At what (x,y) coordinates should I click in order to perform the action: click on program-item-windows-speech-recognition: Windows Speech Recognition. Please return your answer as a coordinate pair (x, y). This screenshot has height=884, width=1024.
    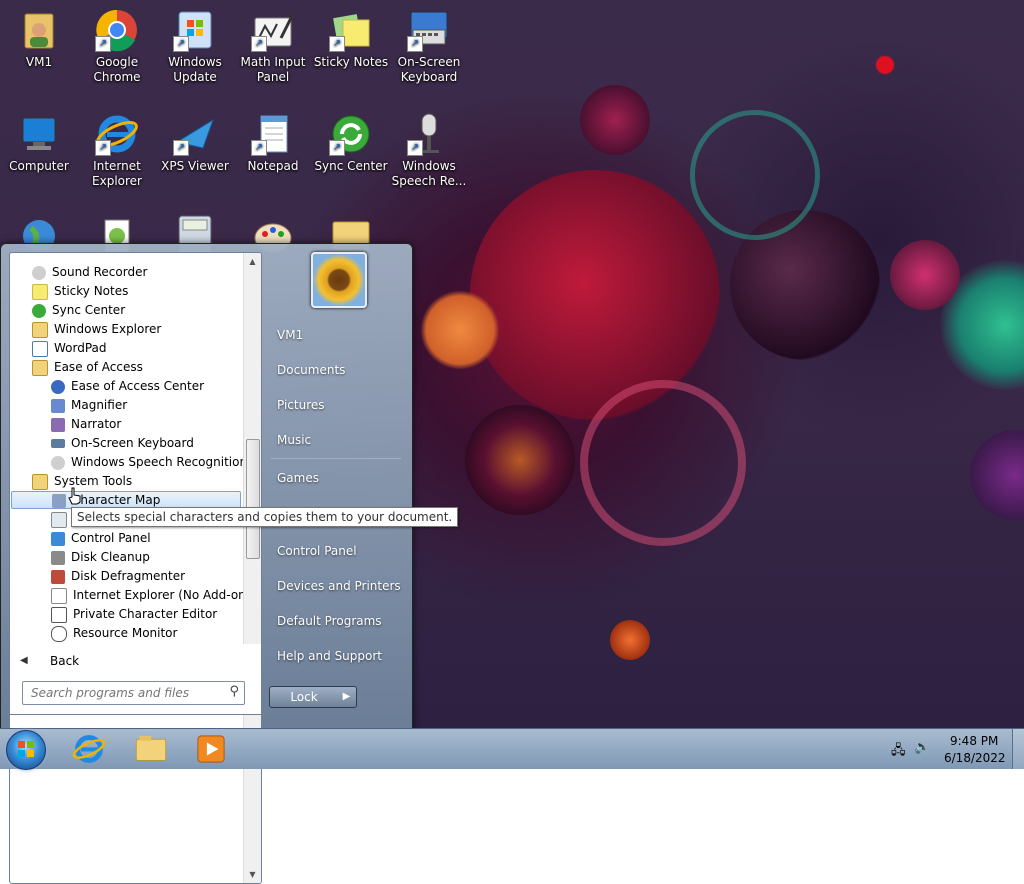
    Looking at the image, I should click on (149, 462).